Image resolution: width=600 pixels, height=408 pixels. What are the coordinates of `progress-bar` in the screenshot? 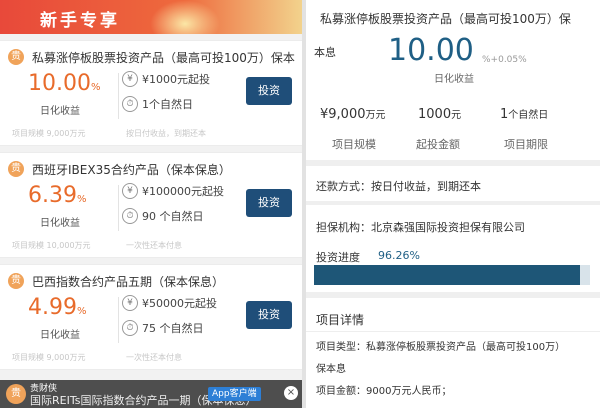 It's located at (452, 275).